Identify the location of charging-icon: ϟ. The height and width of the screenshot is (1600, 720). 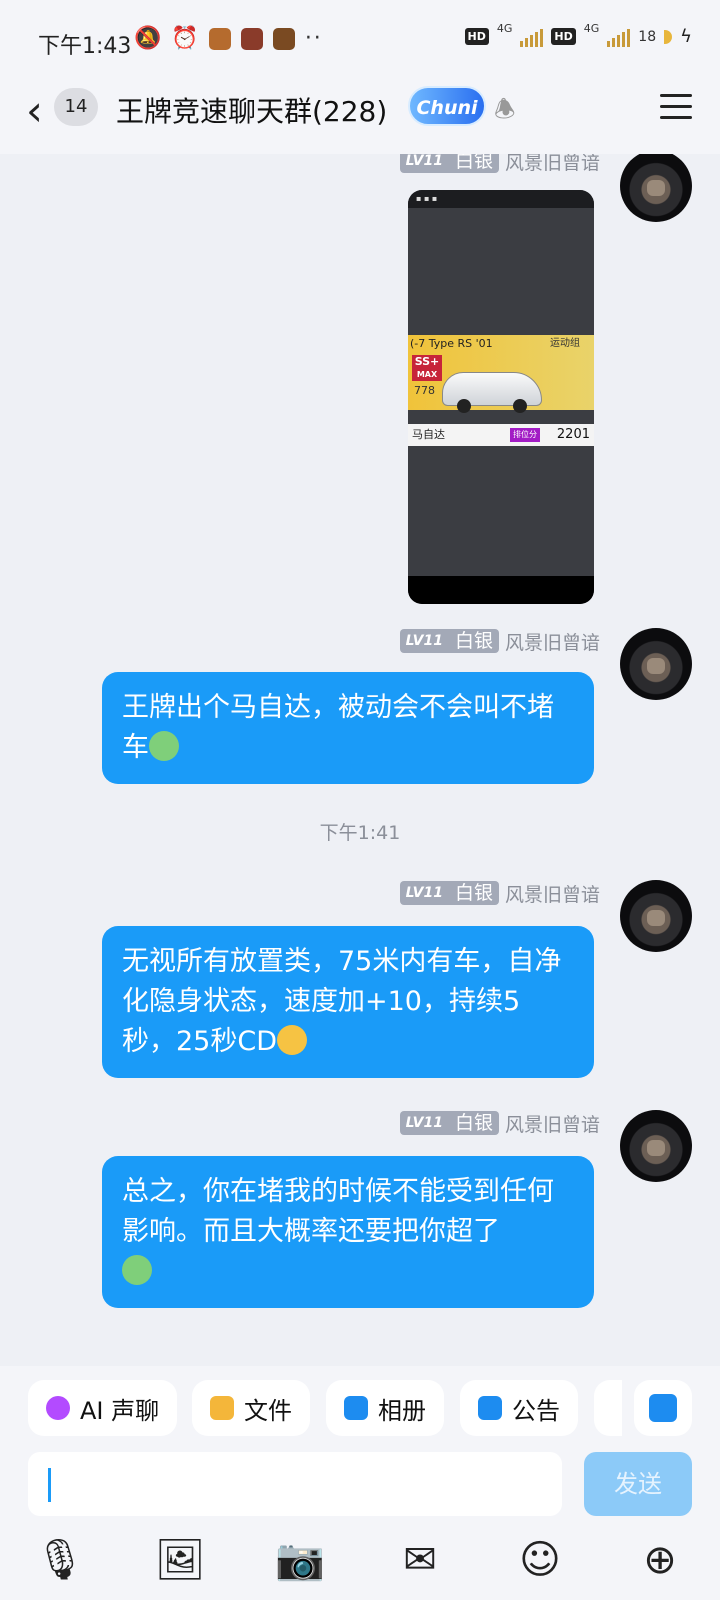
(686, 36).